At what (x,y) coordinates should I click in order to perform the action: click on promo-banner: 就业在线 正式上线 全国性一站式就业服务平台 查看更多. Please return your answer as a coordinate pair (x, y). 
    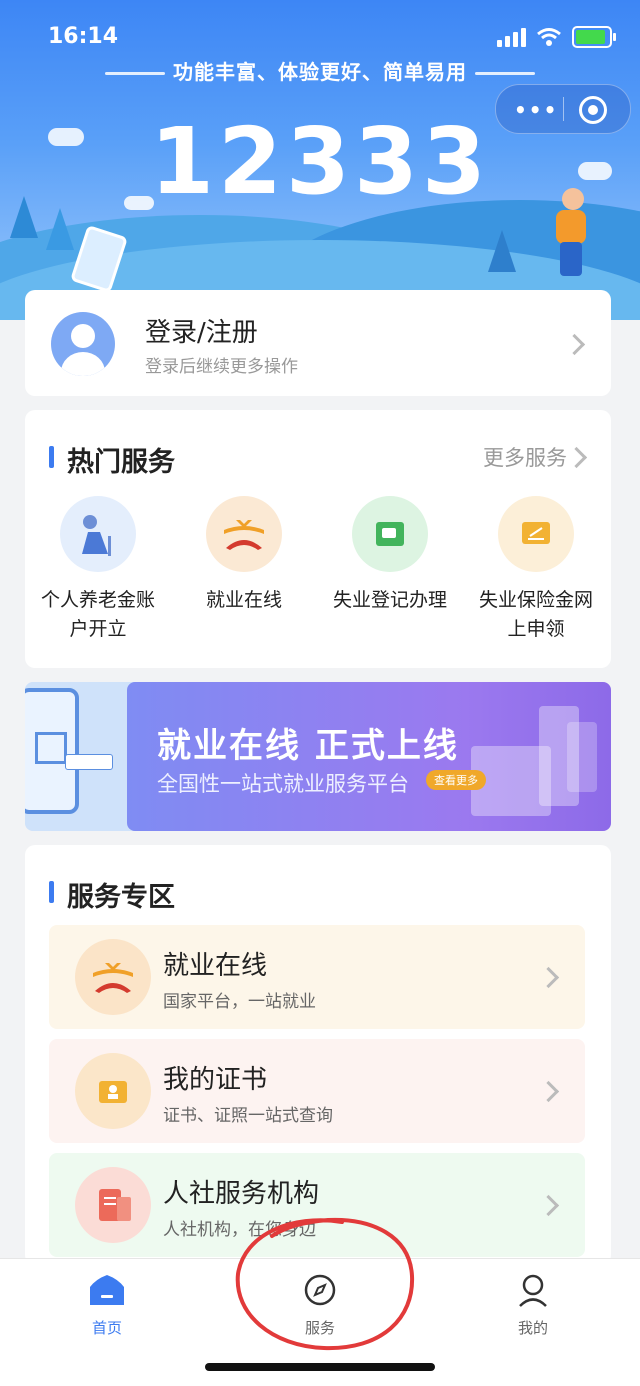
    Looking at the image, I should click on (318, 756).